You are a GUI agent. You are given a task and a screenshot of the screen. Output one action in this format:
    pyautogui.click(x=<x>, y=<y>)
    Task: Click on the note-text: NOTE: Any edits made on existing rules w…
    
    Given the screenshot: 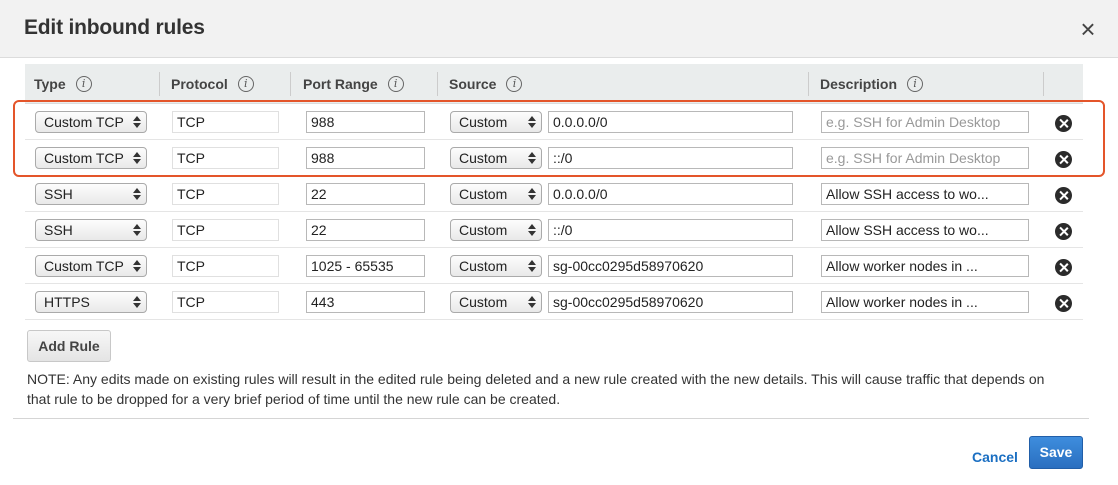 What is the action you would take?
    pyautogui.click(x=536, y=389)
    